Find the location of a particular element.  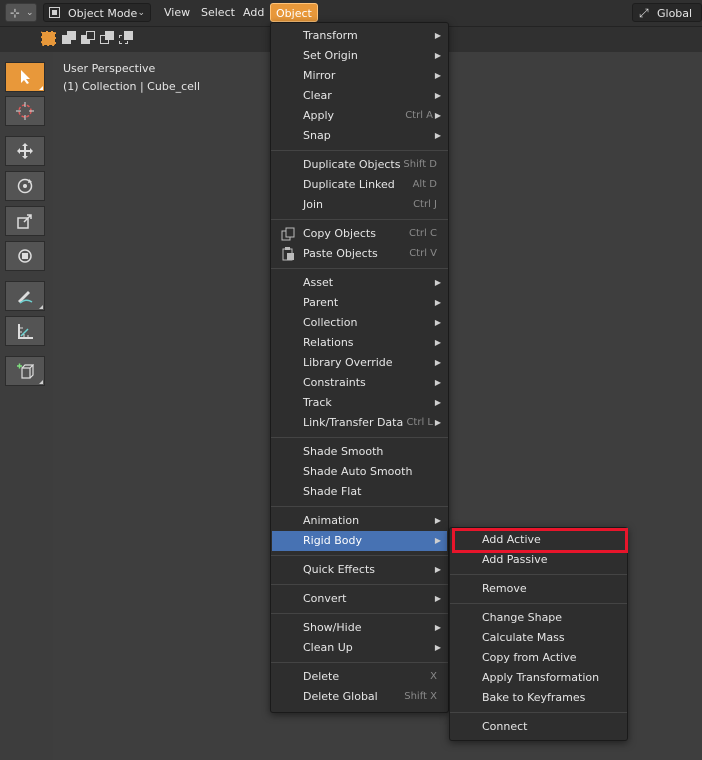

scale-icon is located at coordinates (24, 221).